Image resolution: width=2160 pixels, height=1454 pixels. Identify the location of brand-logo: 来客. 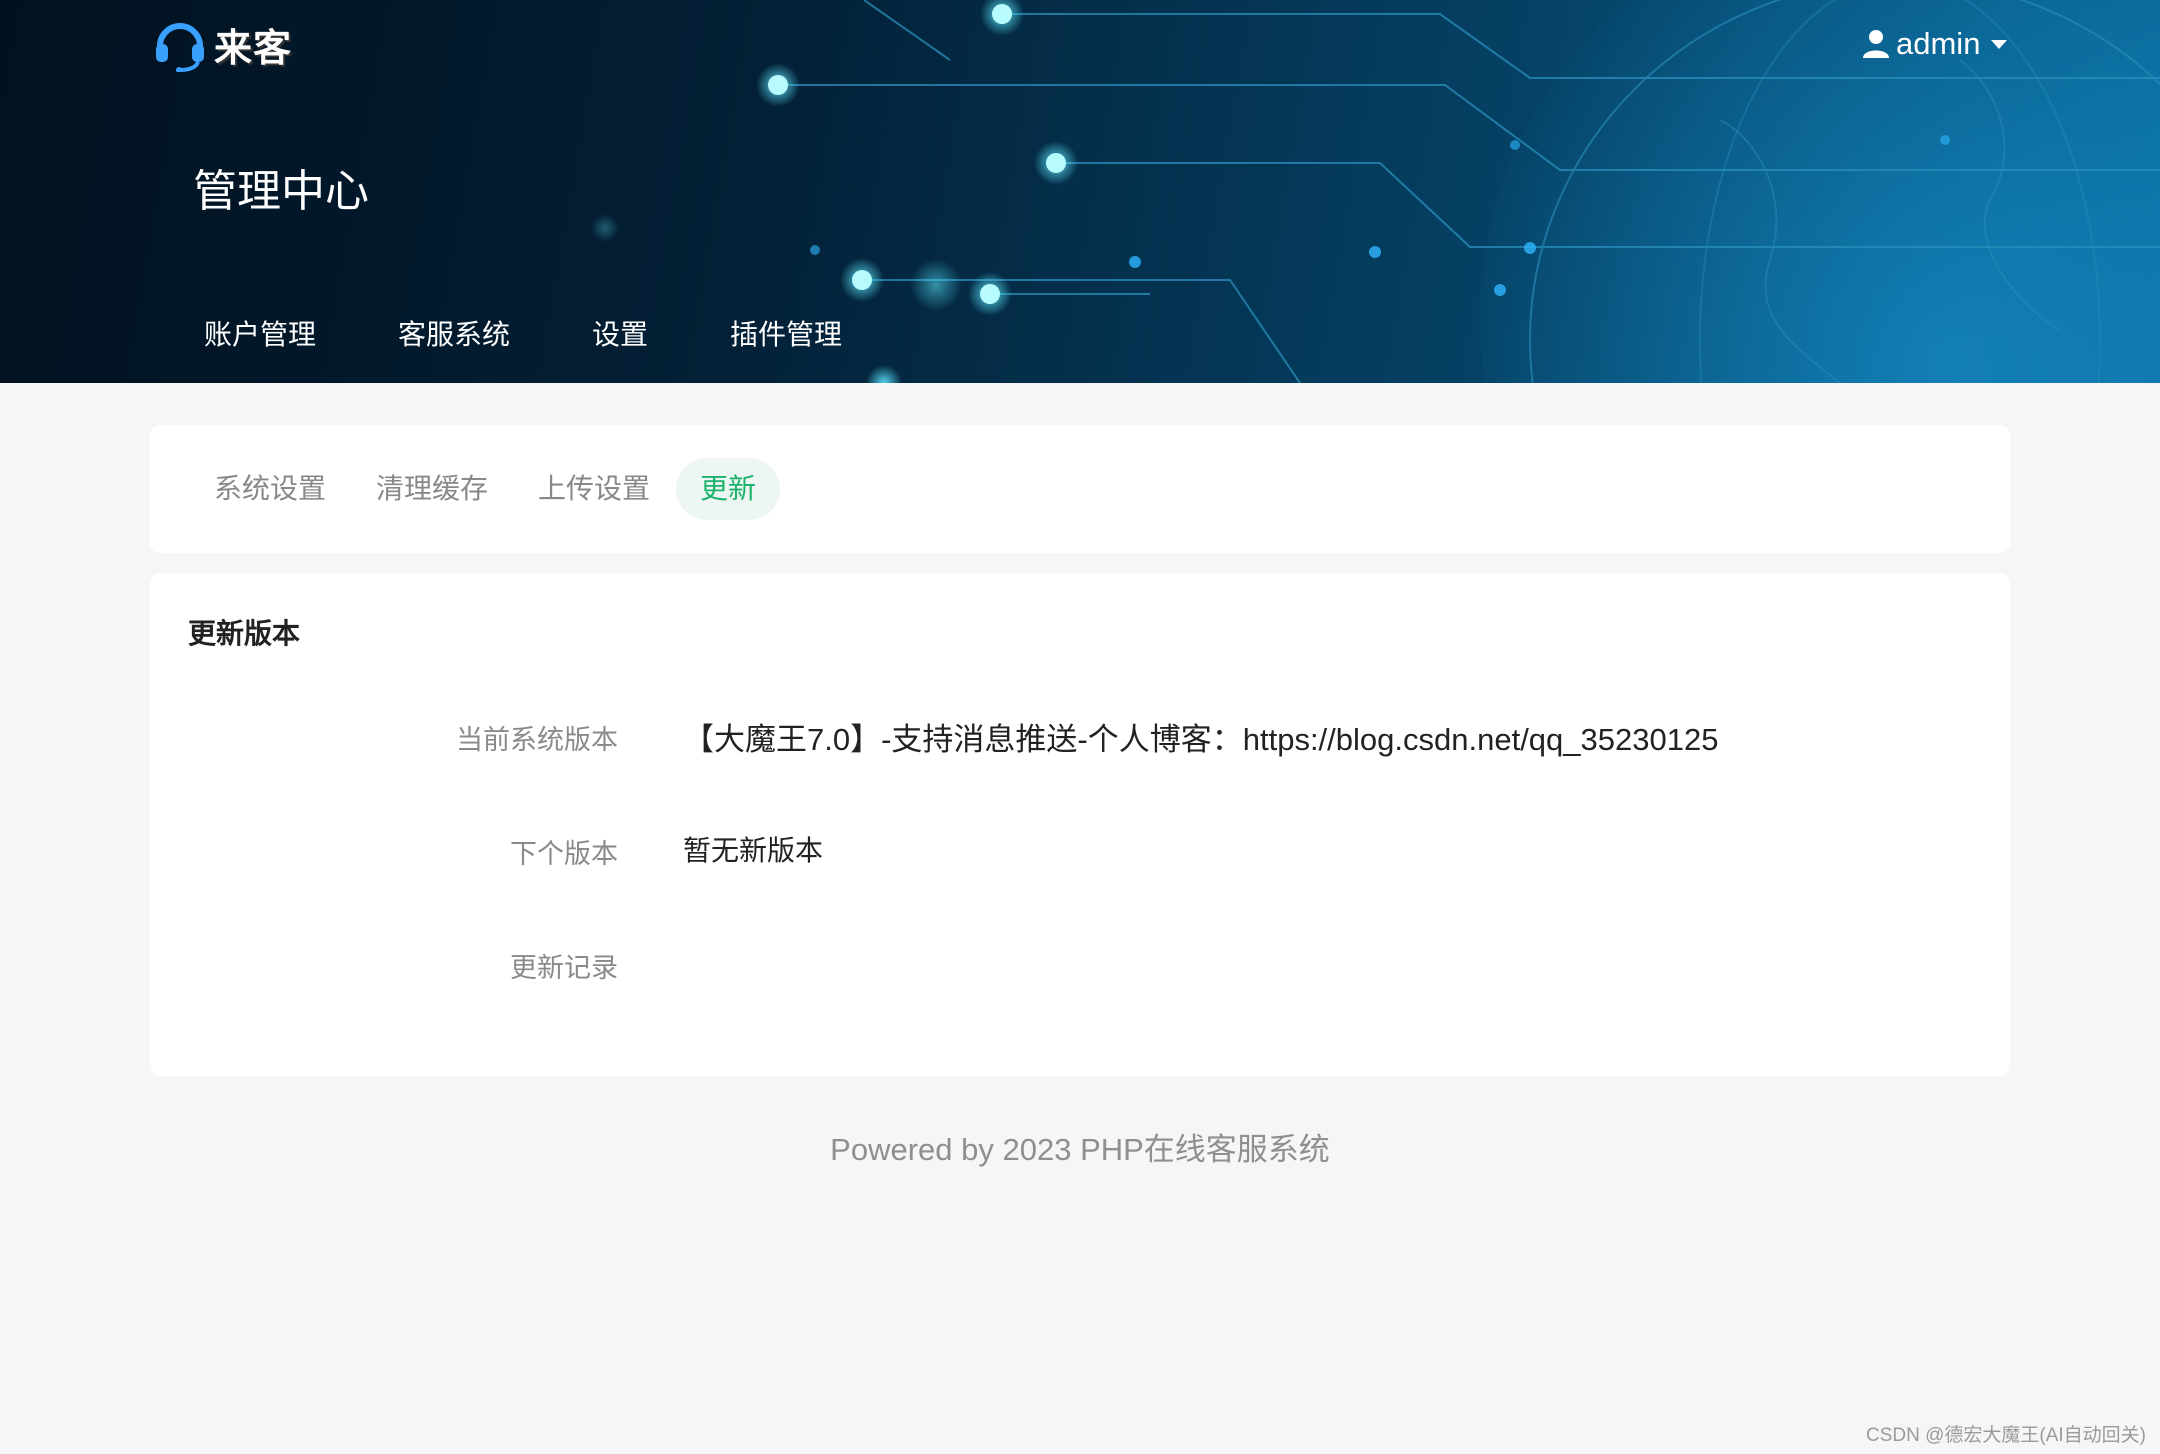
(222, 44).